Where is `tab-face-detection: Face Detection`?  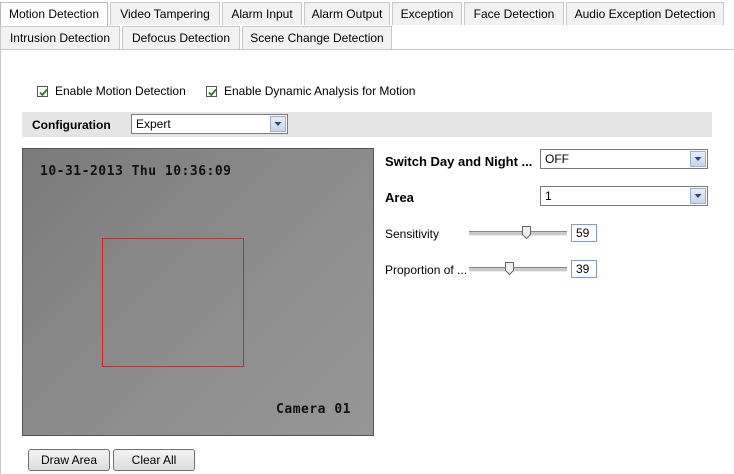 tab-face-detection: Face Detection is located at coordinates (514, 13).